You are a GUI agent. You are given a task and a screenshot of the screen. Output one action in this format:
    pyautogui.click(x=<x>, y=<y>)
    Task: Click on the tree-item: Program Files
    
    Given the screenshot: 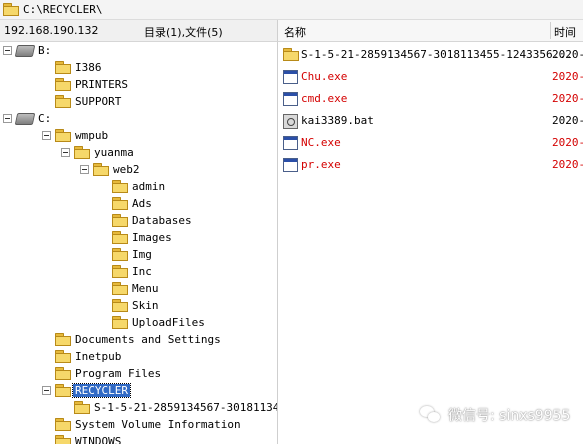 What is the action you would take?
    pyautogui.click(x=108, y=373)
    